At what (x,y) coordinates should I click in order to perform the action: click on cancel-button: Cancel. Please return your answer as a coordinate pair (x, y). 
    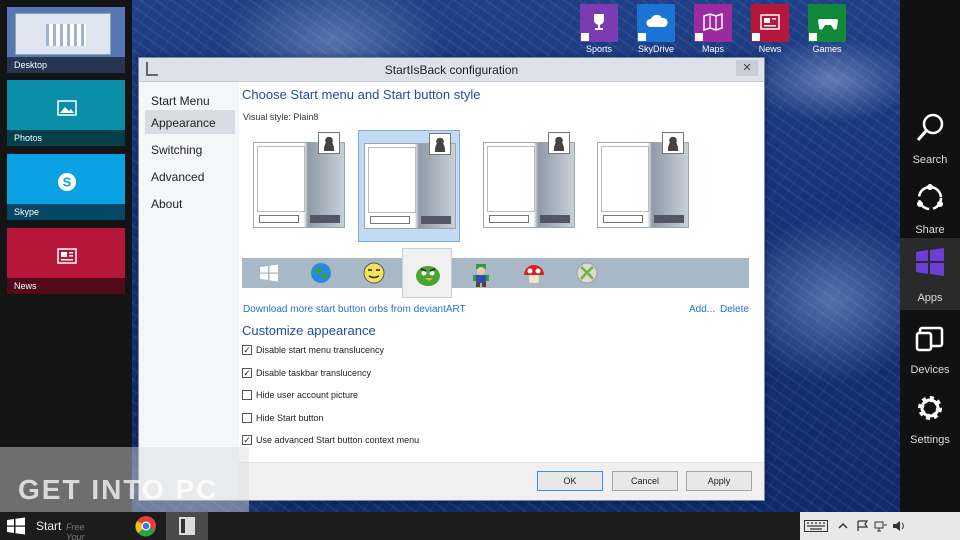
    Looking at the image, I should click on (645, 481).